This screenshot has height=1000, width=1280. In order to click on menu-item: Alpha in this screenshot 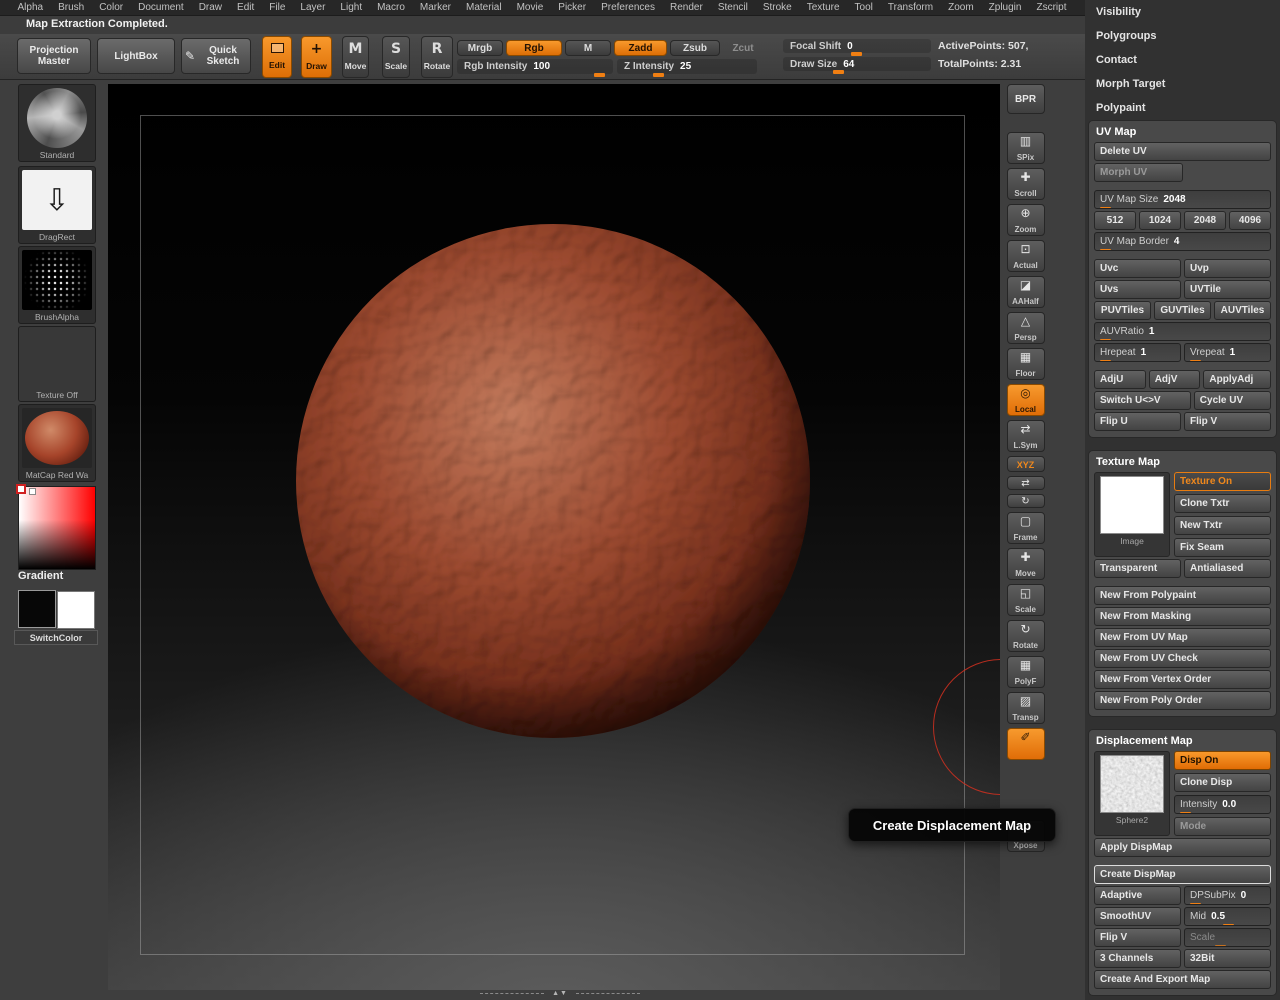, I will do `click(30, 7)`.